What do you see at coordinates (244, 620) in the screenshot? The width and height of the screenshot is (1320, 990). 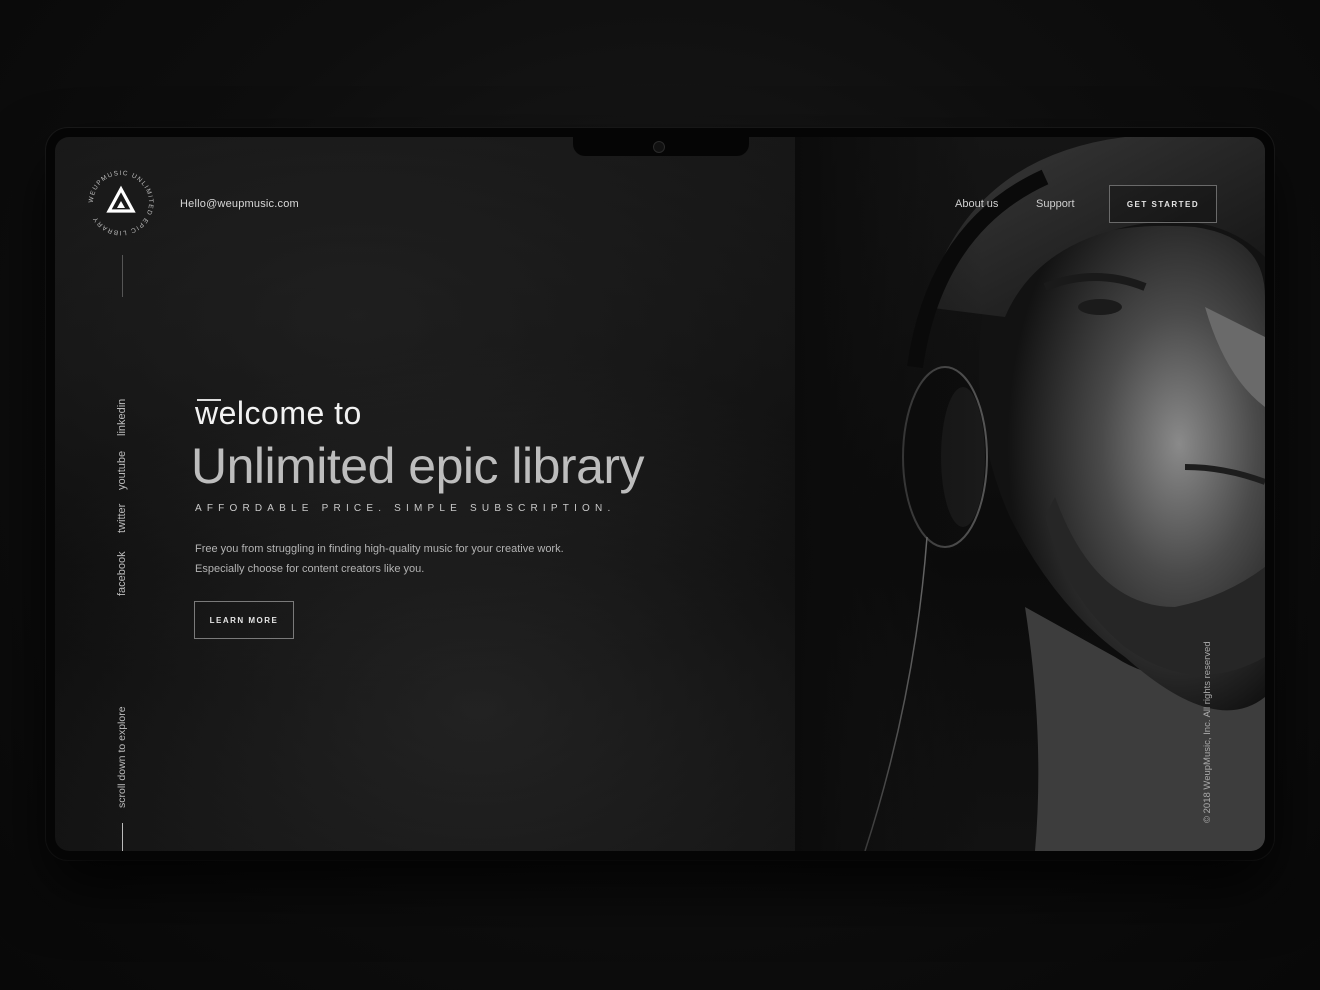 I see `learn-more-button: LEARN MORE` at bounding box center [244, 620].